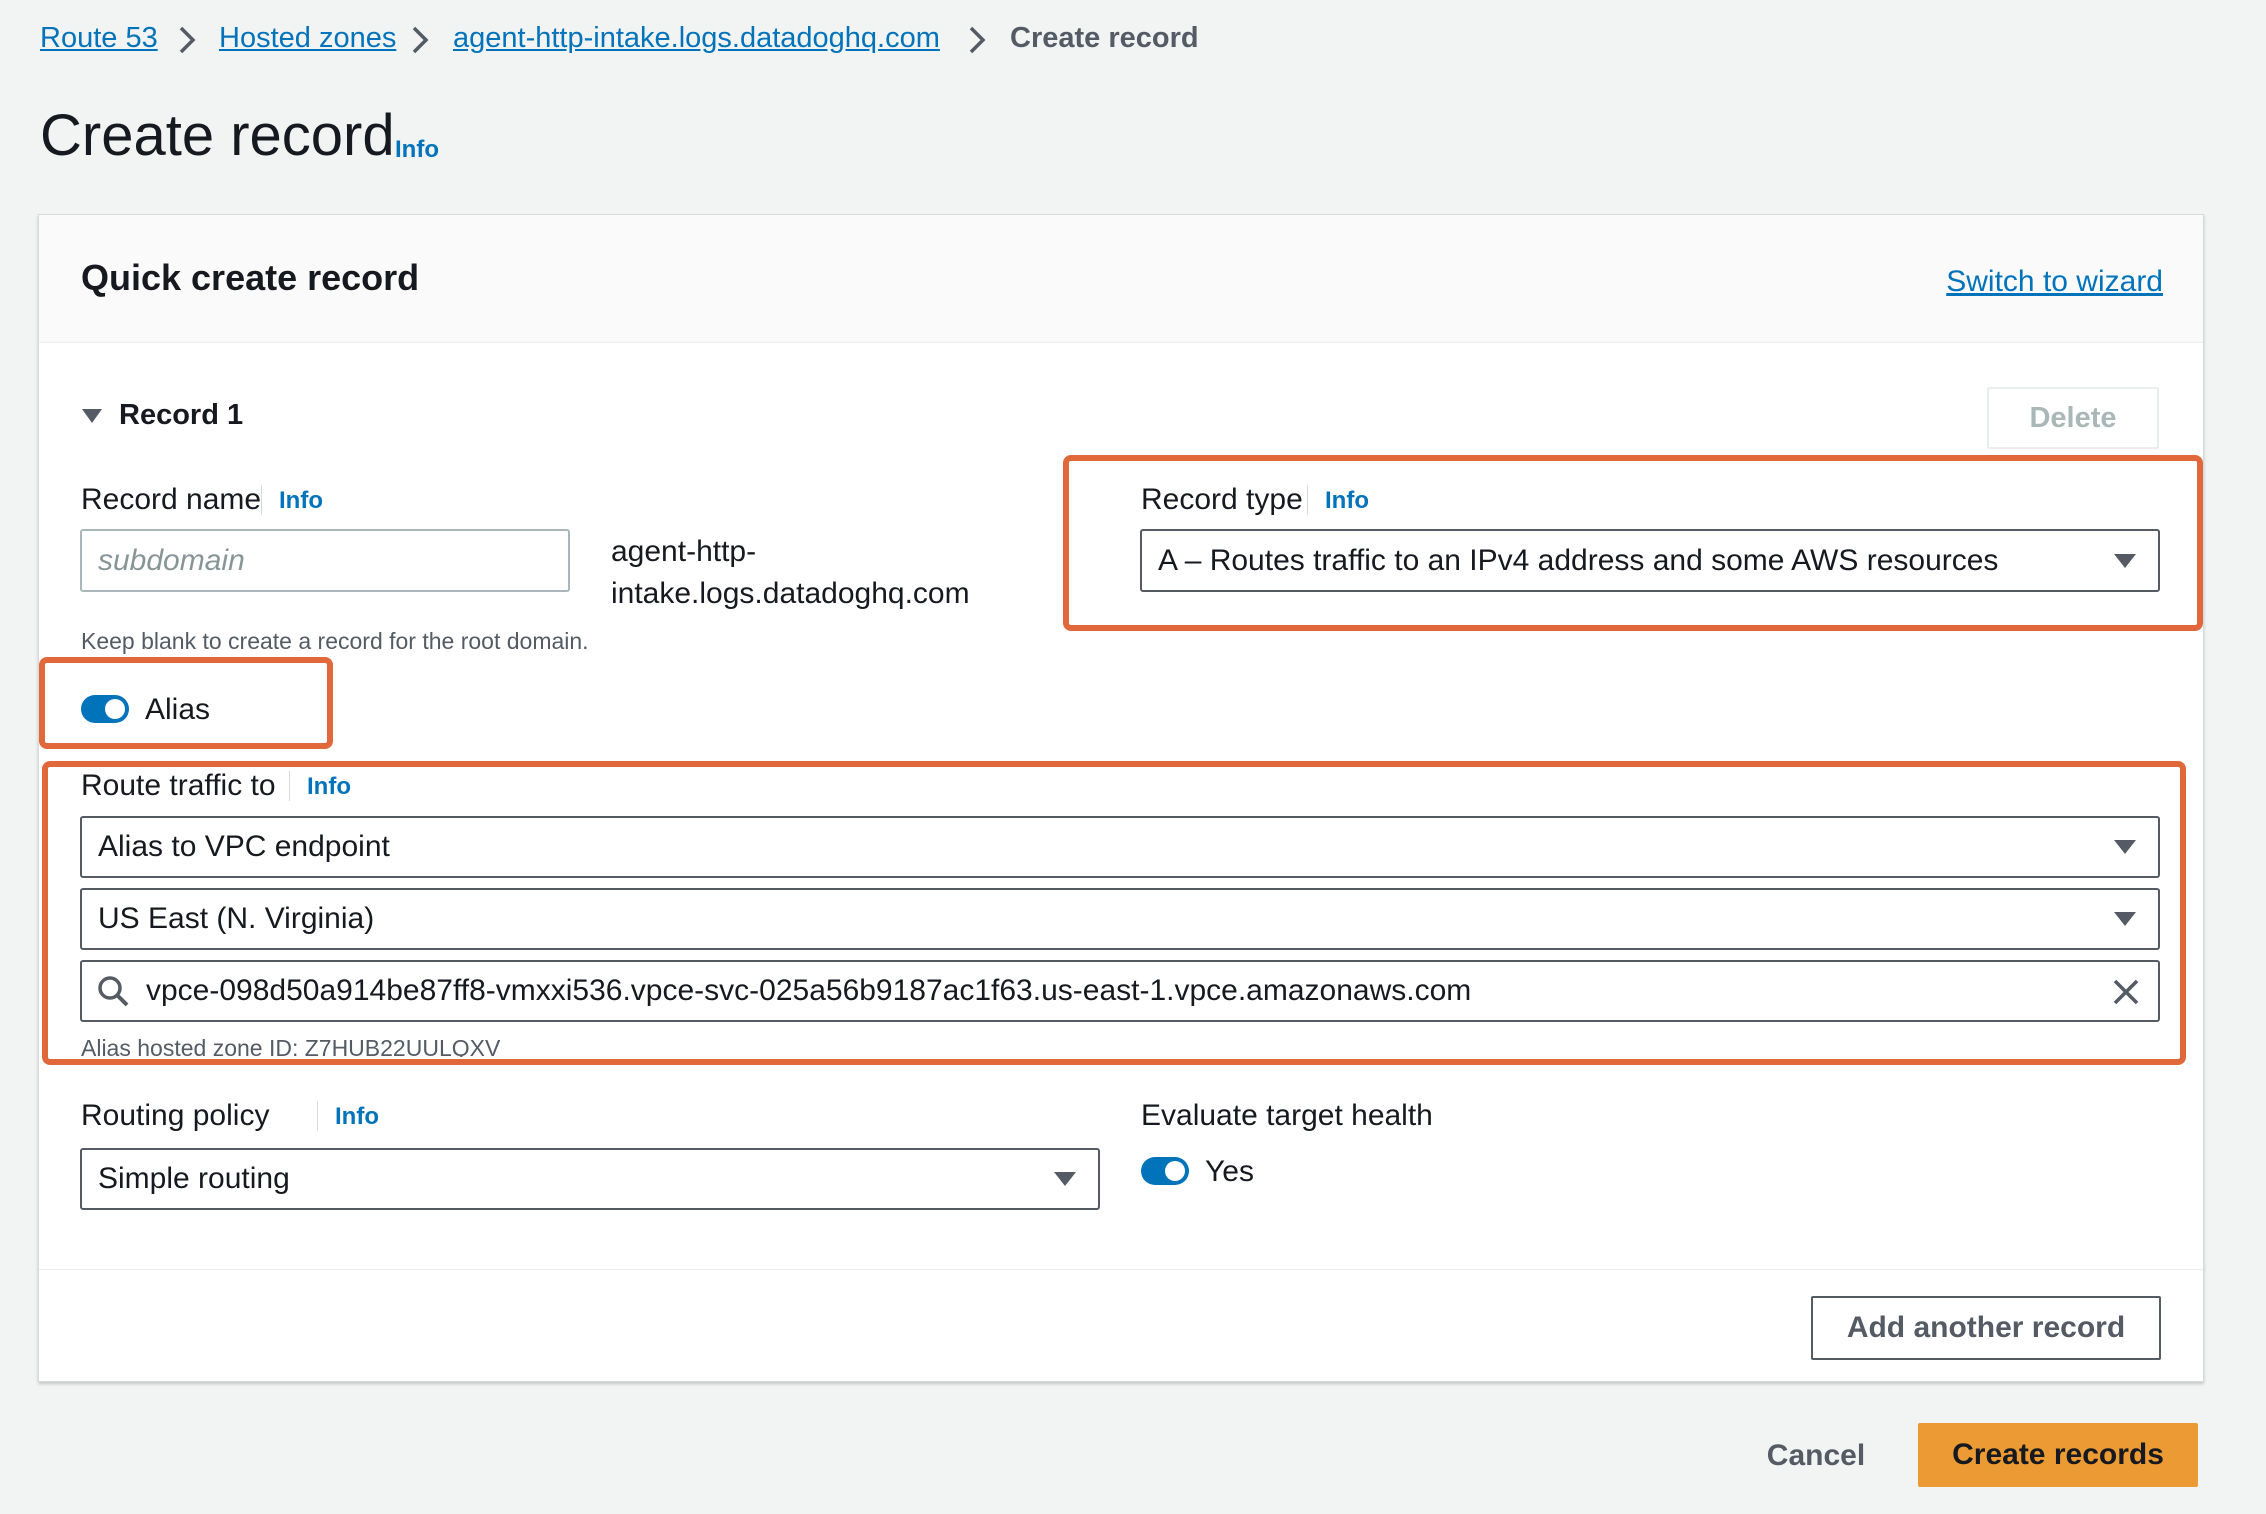 The width and height of the screenshot is (2266, 1514). Describe the element at coordinates (186, 703) in the screenshot. I see `alias-highlight` at that location.